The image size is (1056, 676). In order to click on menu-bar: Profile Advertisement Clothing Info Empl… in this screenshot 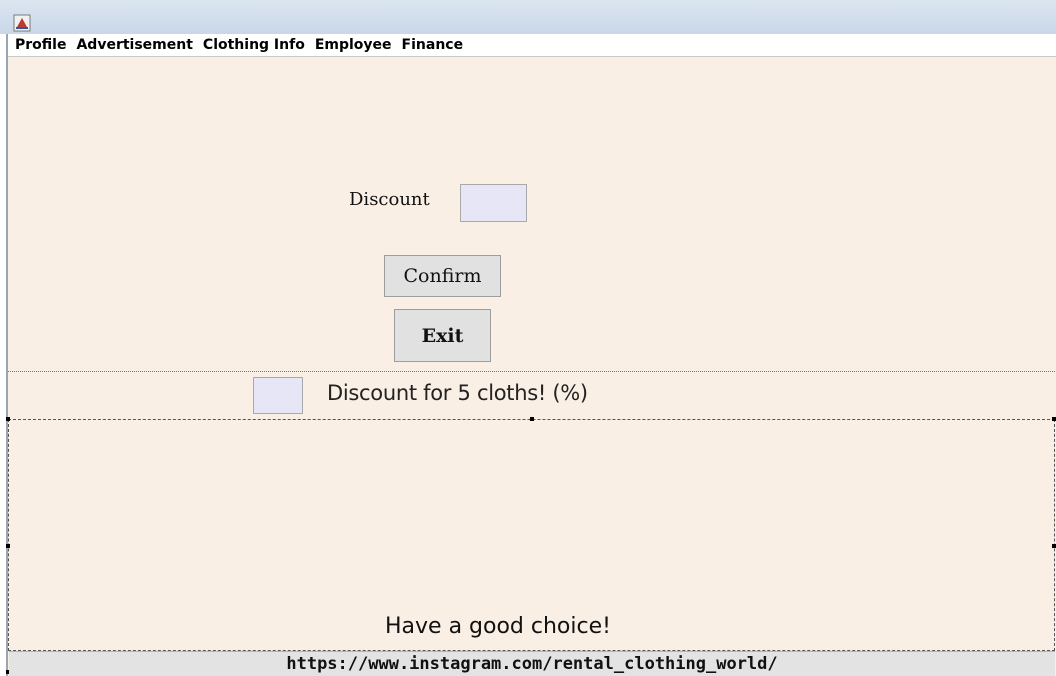, I will do `click(532, 45)`.